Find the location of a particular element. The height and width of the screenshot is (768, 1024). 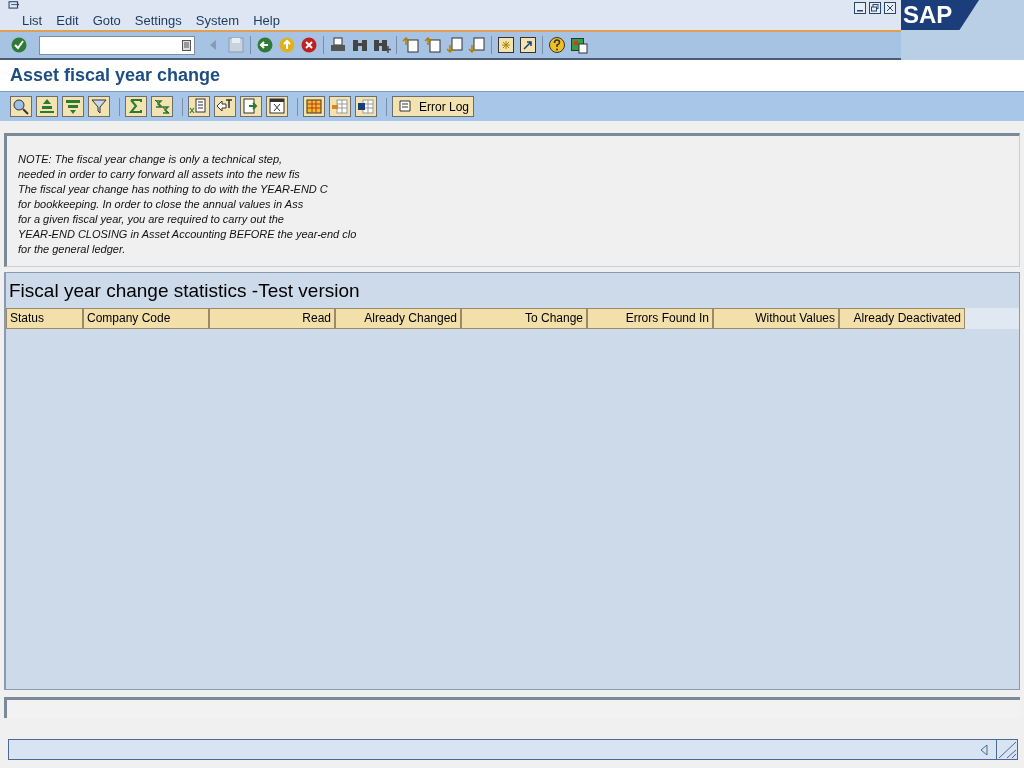

note-text-line: for bookkeeping. In order to close the annual values in Ass is located at coordinates (161, 204).